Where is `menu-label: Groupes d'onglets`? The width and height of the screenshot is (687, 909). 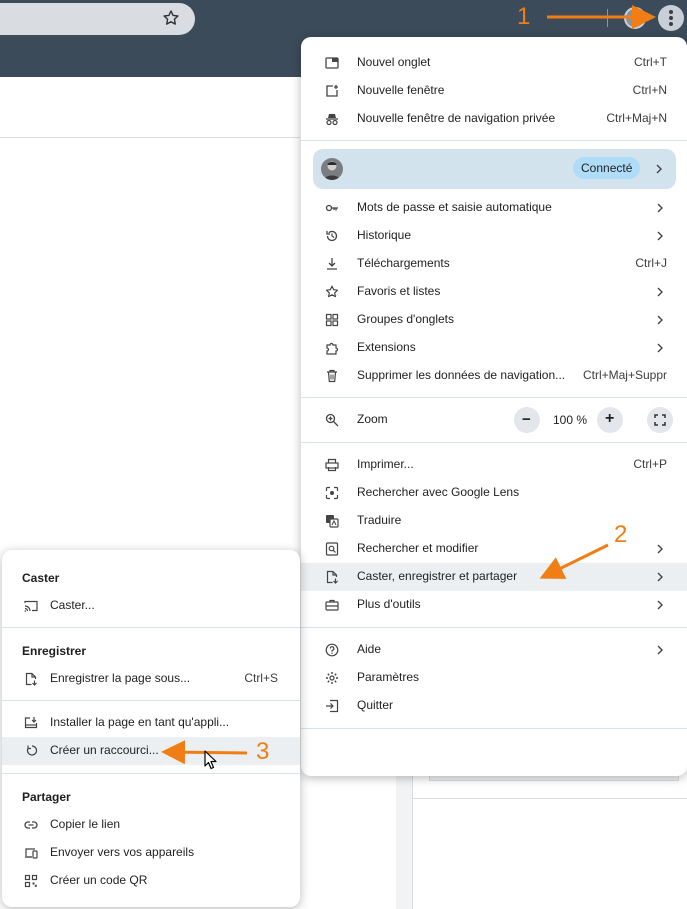
menu-label: Groupes d'onglets is located at coordinates (406, 319).